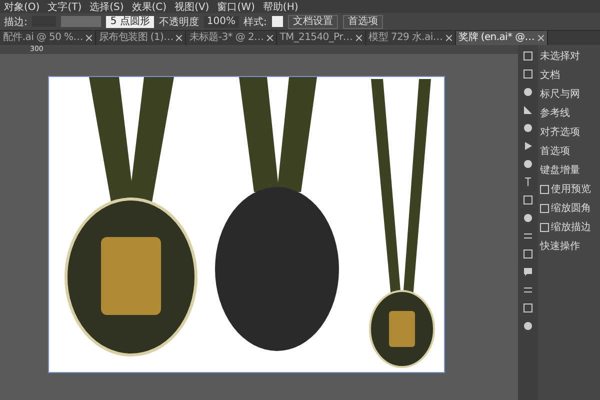  What do you see at coordinates (528, 182) in the screenshot?
I see `text-icon` at bounding box center [528, 182].